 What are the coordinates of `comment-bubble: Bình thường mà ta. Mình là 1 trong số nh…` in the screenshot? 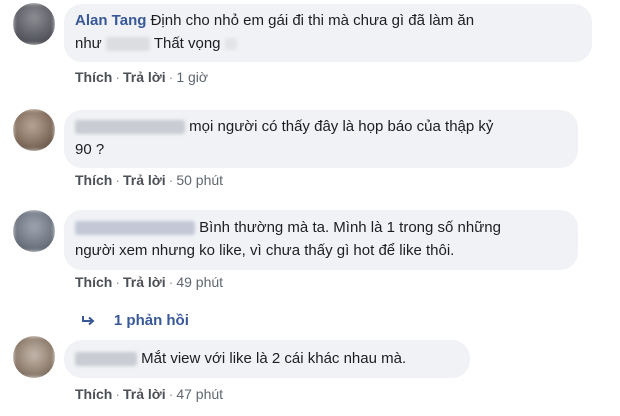 It's located at (321, 240).